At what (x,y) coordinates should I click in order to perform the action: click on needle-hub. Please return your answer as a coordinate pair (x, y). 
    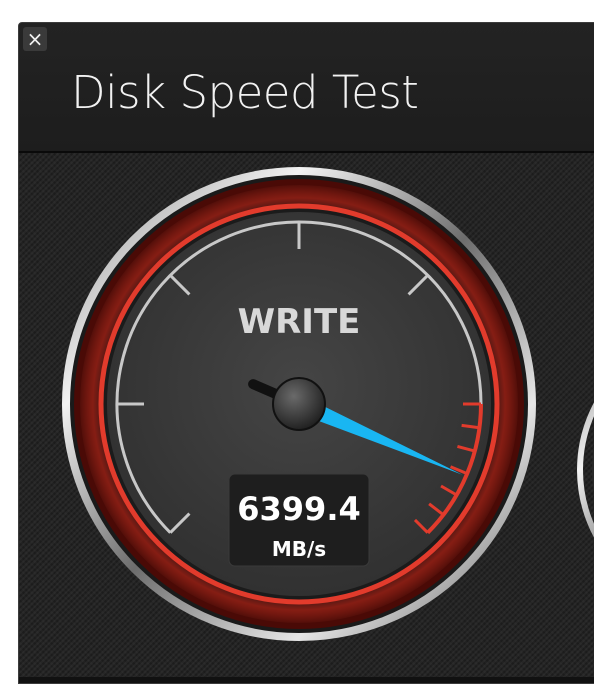
    Looking at the image, I should click on (299, 404).